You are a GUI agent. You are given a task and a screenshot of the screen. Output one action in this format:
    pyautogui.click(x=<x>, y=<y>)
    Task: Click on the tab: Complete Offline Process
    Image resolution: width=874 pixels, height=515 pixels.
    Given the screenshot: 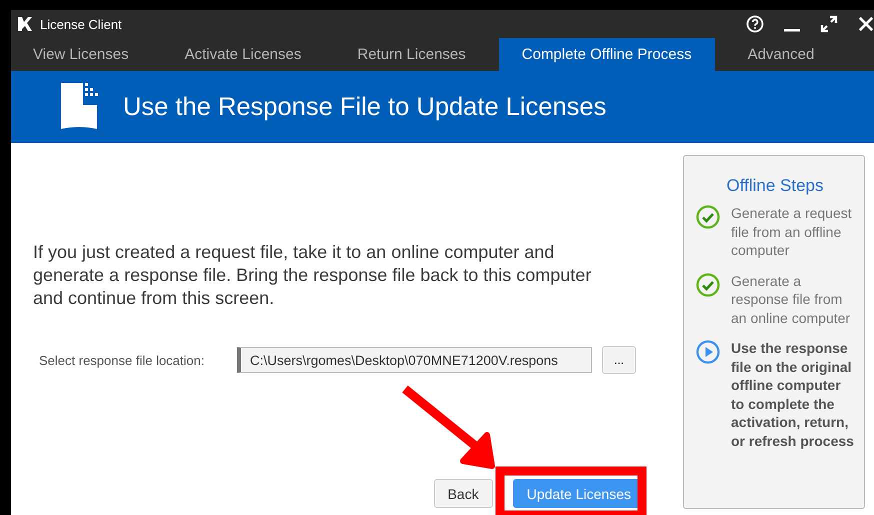 What is the action you would take?
    pyautogui.click(x=606, y=54)
    